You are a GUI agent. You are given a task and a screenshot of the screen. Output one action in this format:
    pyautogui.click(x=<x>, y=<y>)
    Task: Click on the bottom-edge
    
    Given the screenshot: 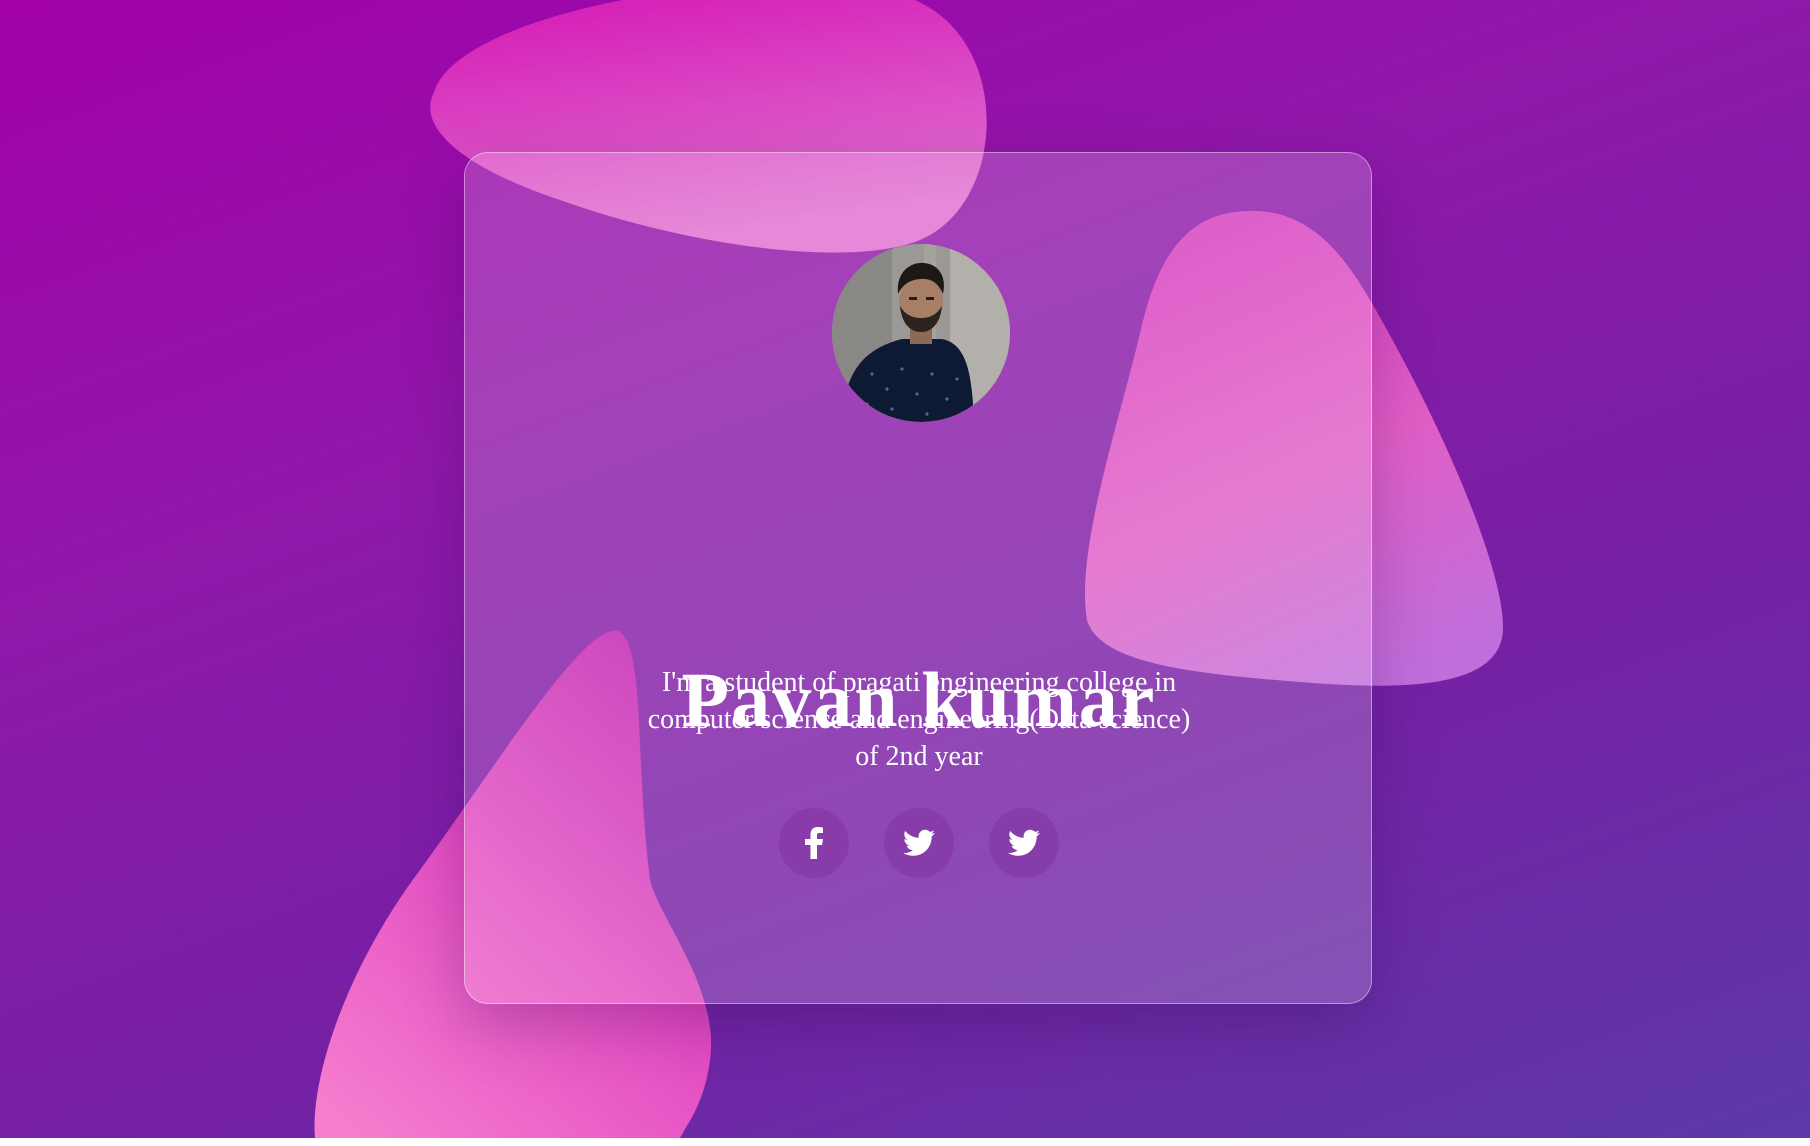 What is the action you would take?
    pyautogui.click(x=905, y=1142)
    